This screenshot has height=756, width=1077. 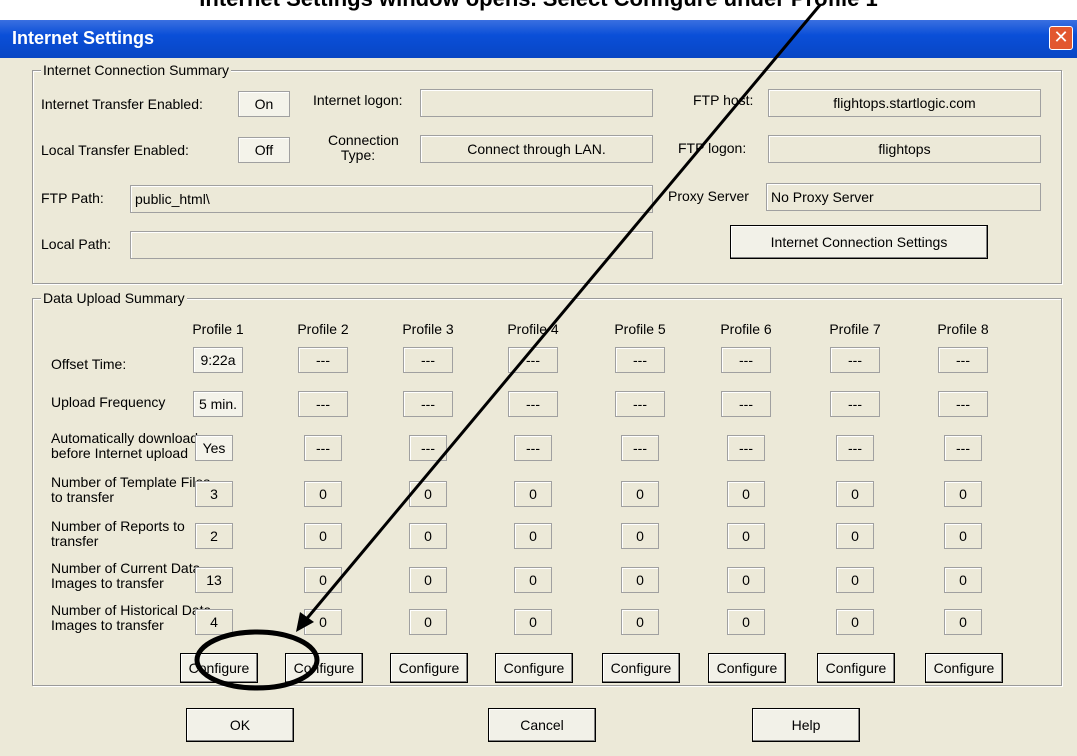 What do you see at coordinates (257, 660) in the screenshot?
I see `highlight-circle` at bounding box center [257, 660].